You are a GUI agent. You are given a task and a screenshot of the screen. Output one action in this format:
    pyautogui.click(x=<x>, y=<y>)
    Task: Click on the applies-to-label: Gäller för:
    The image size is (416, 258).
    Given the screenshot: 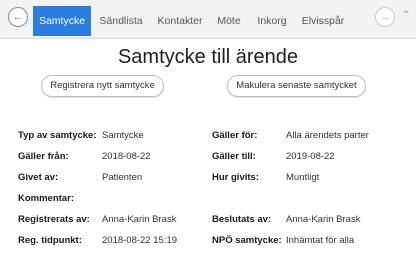 What is the action you would take?
    pyautogui.click(x=235, y=135)
    